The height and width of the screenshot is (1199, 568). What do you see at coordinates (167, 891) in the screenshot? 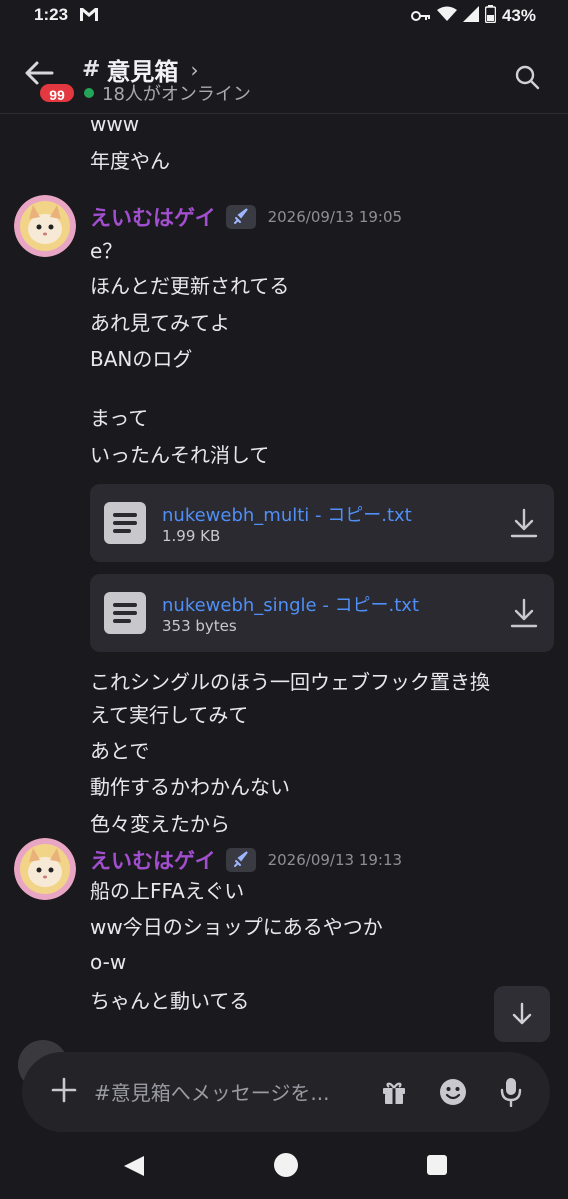
I see `message-line: 船の上FFAえぐい` at bounding box center [167, 891].